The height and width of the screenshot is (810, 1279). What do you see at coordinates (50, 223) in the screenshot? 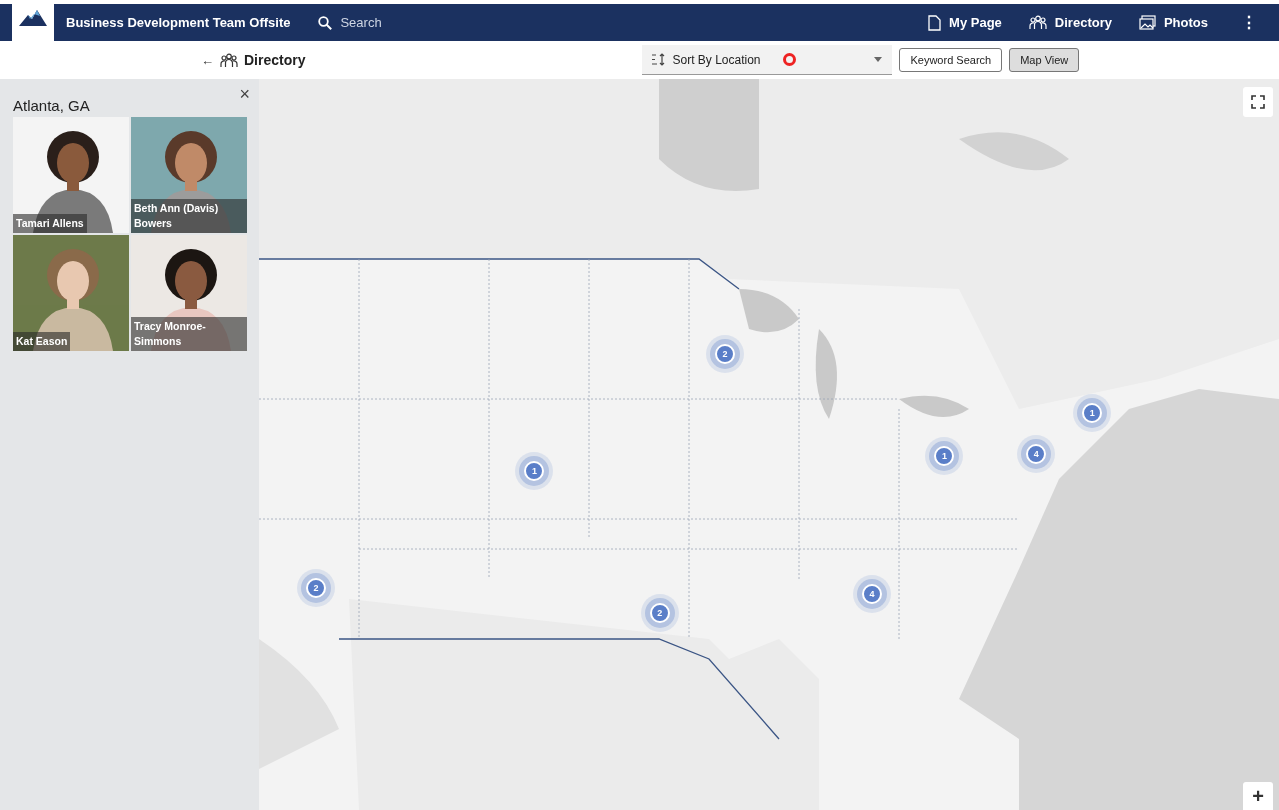
I see `person-name: Tamari Allens` at bounding box center [50, 223].